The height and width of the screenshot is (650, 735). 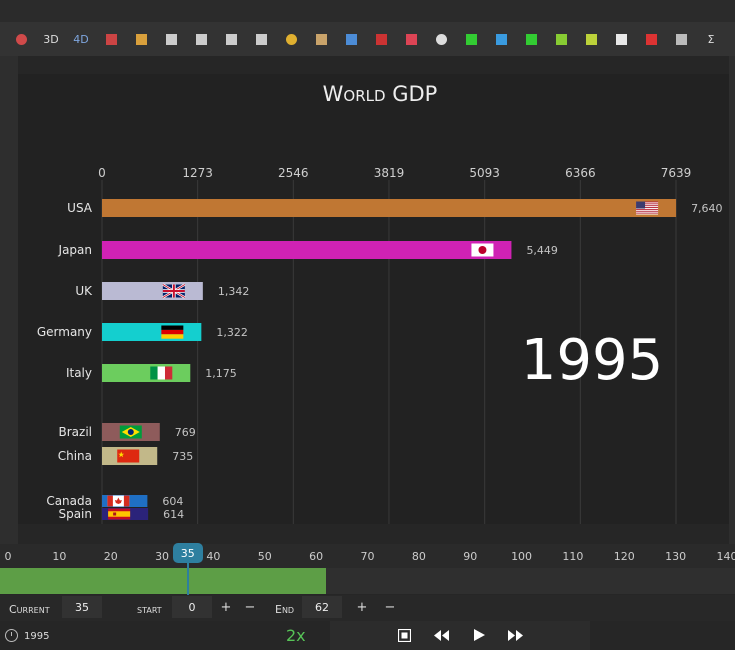 I want to click on red-square-icon-glyph, so click(x=651, y=39).